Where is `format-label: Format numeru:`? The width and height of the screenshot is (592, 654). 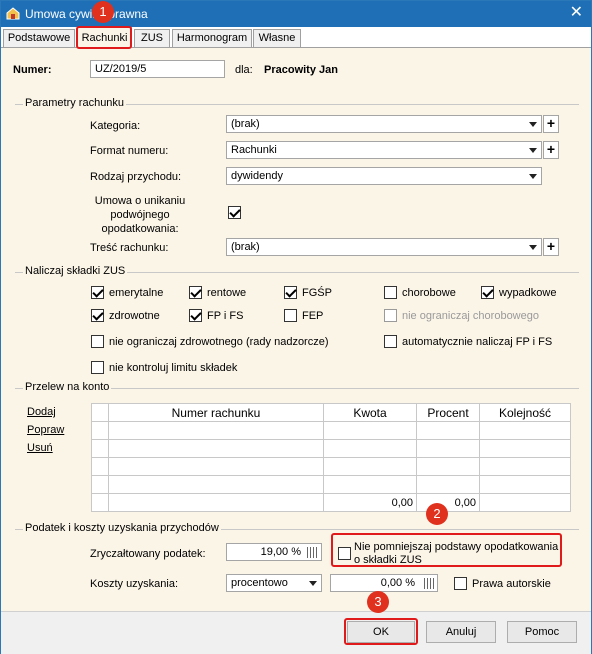 format-label: Format numeru: is located at coordinates (129, 151).